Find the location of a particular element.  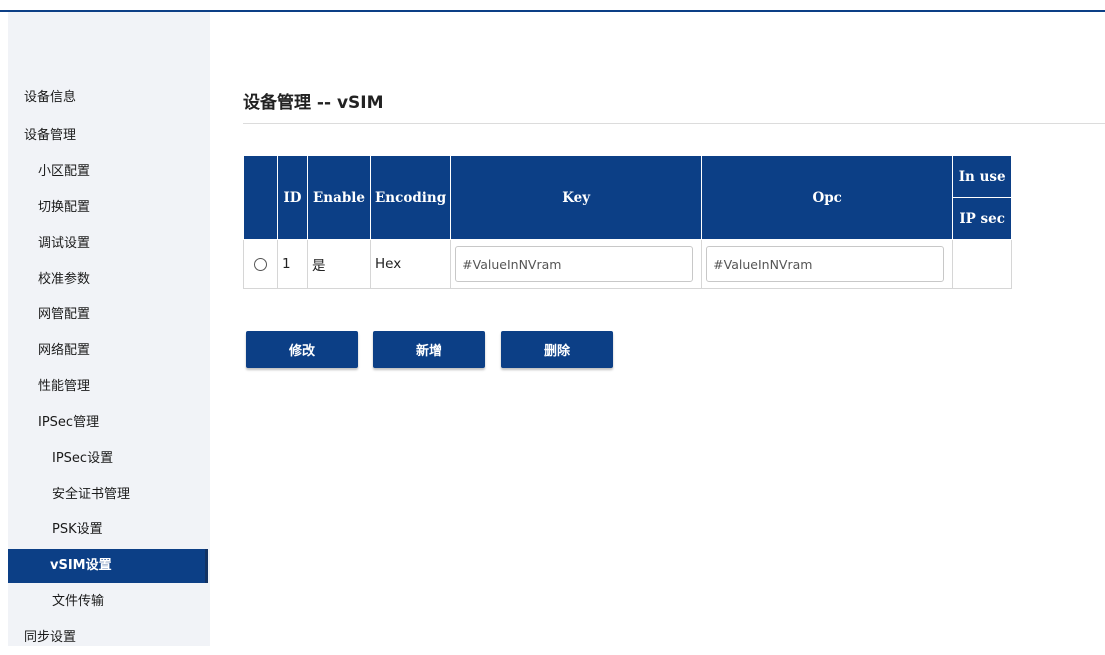

sidebar-item-device-management: 设备管理 is located at coordinates (50, 136).